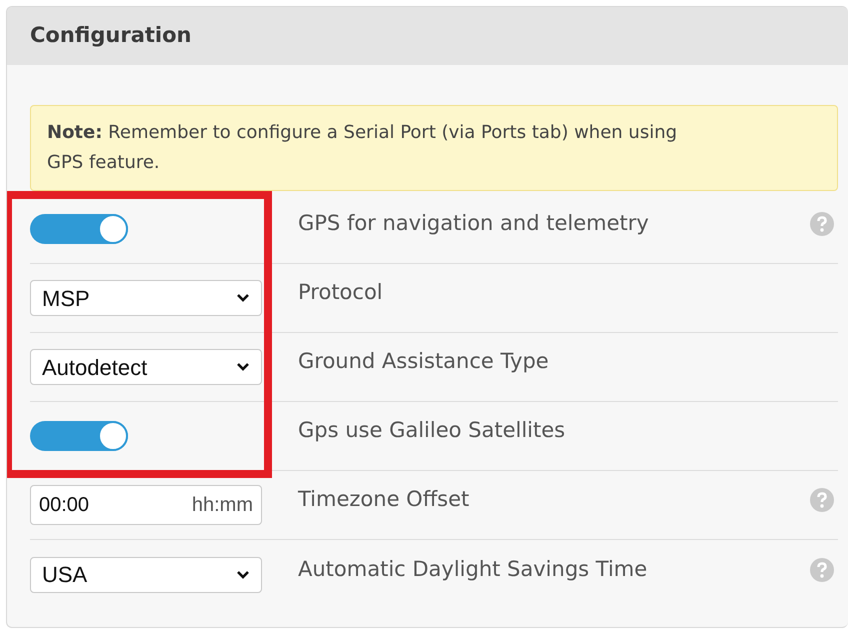  What do you see at coordinates (473, 569) in the screenshot?
I see `setting-label: Automatic Daylight Savings Time` at bounding box center [473, 569].